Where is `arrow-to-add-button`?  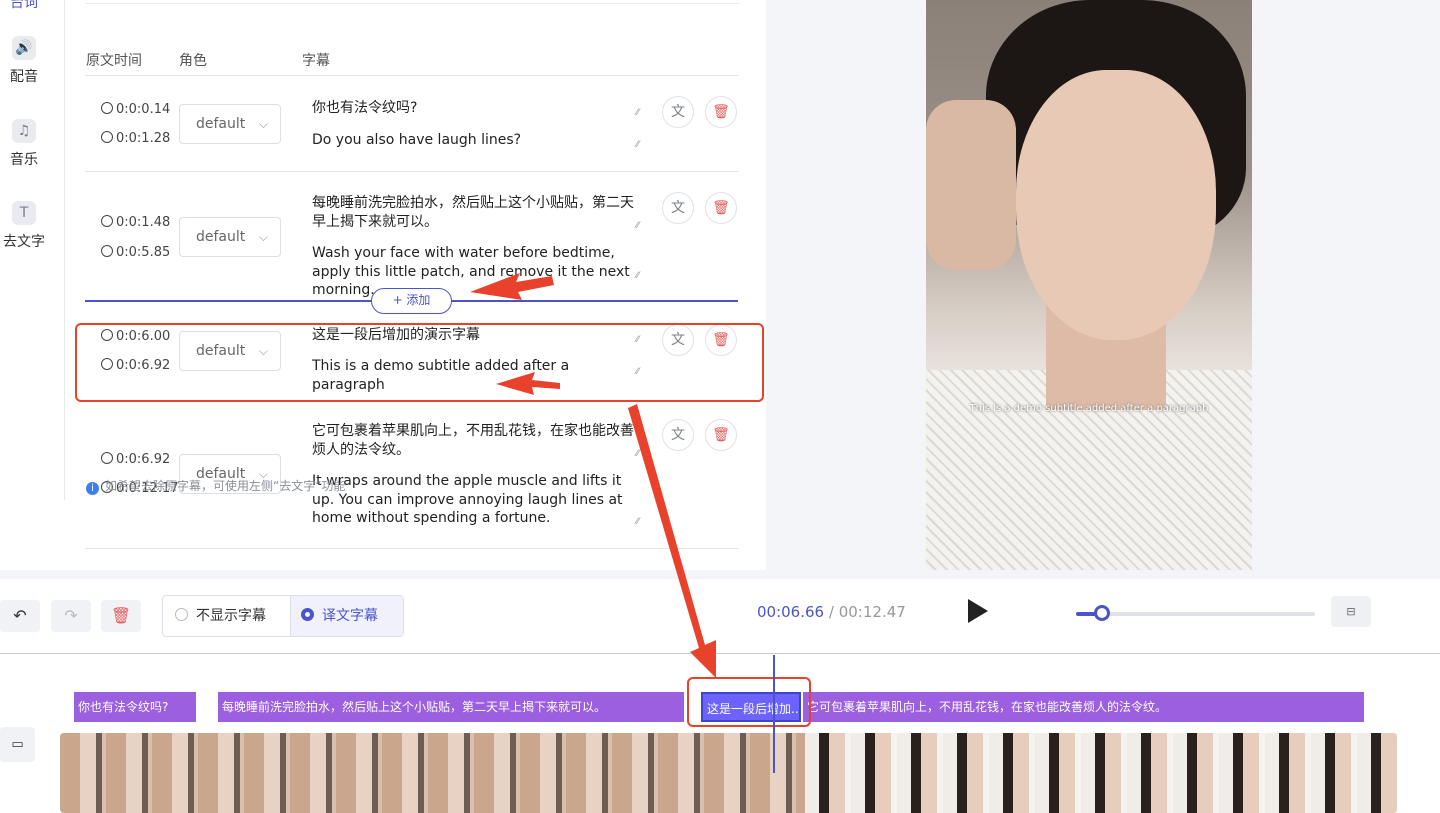 arrow-to-add-button is located at coordinates (512, 286).